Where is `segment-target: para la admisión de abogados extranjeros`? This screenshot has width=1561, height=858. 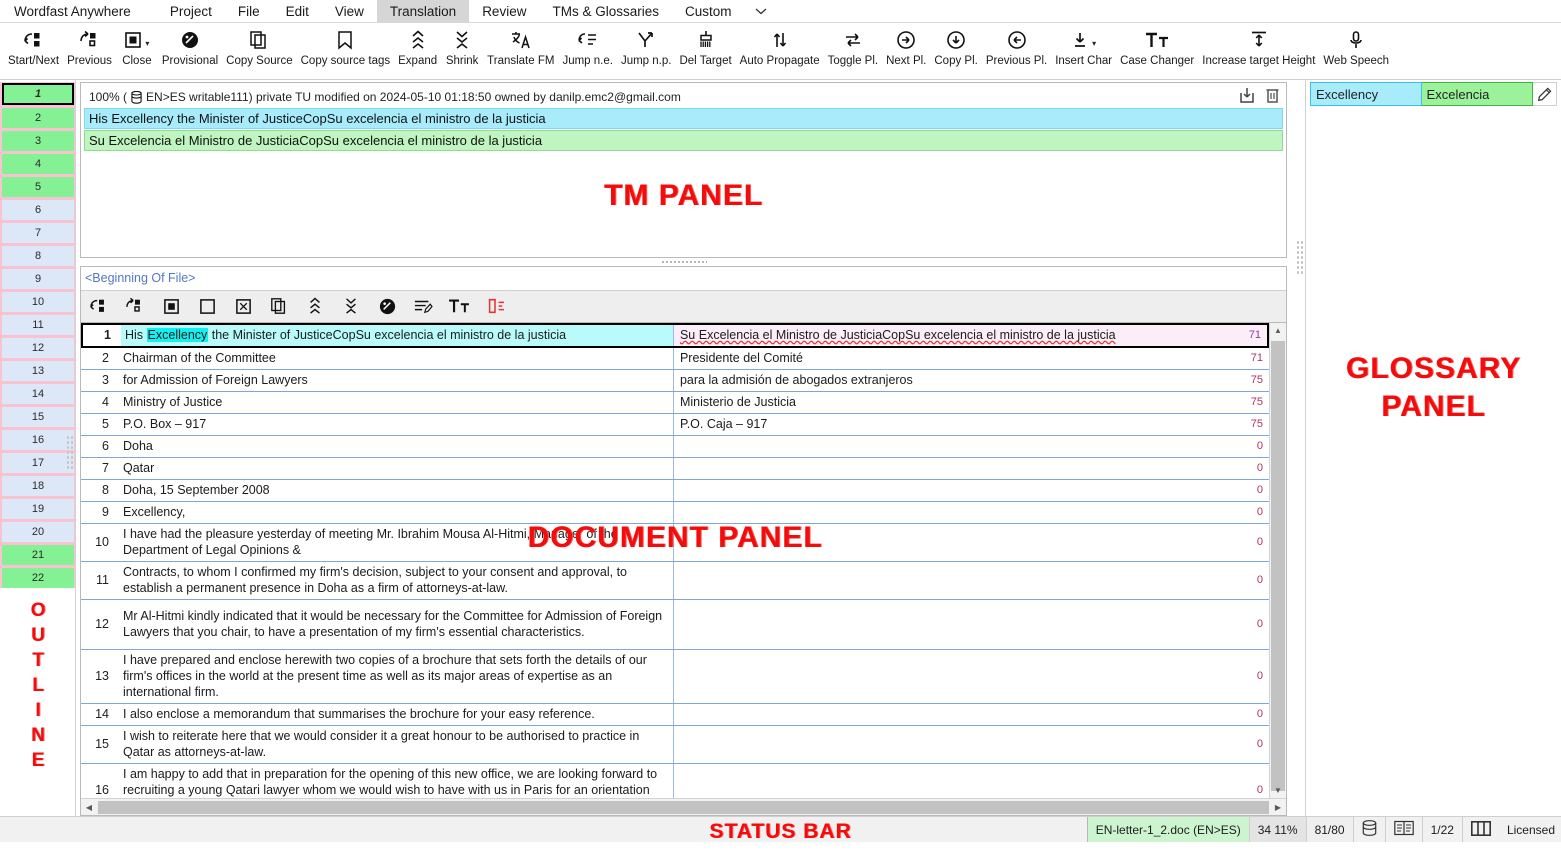 segment-target: para la admisión de abogados extranjeros is located at coordinates (951, 380).